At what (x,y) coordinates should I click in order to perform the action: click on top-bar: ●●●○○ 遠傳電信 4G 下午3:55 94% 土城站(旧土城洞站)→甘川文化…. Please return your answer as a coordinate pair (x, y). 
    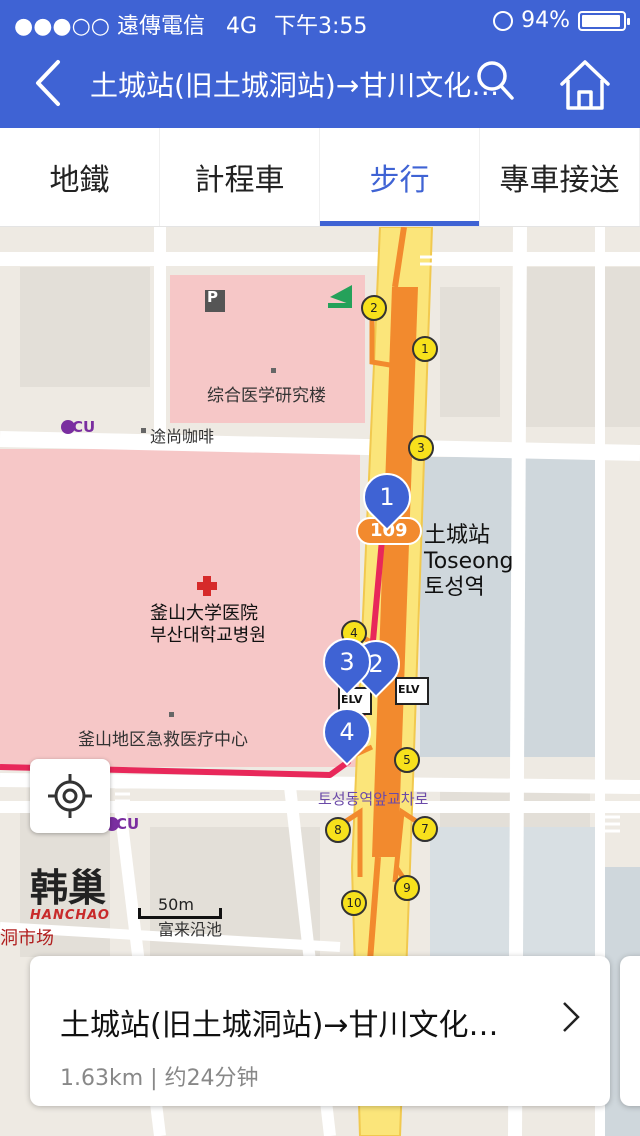
    Looking at the image, I should click on (320, 64).